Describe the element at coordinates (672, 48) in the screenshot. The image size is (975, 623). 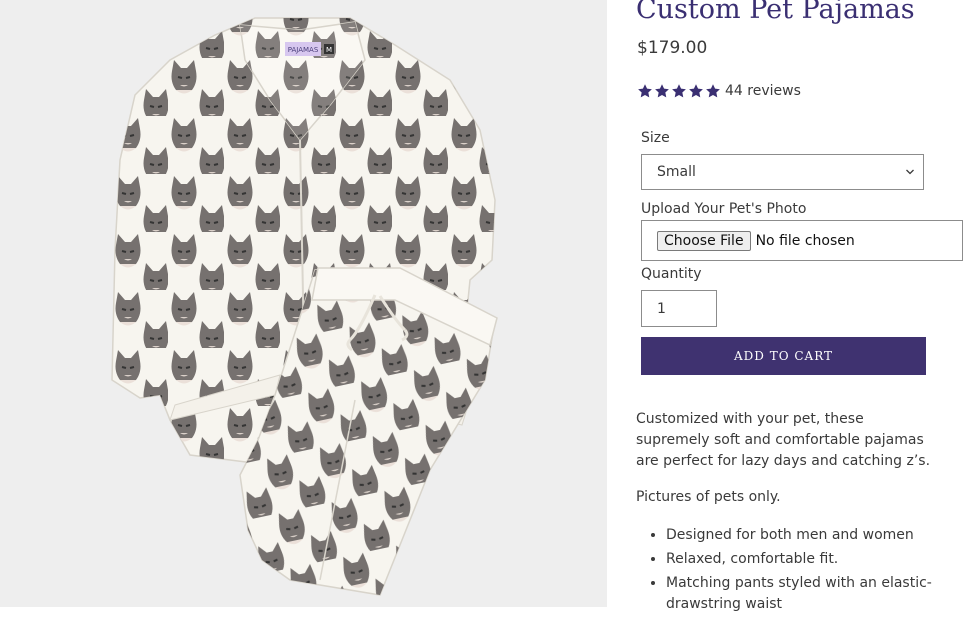
I see `product-price: $179.00` at that location.